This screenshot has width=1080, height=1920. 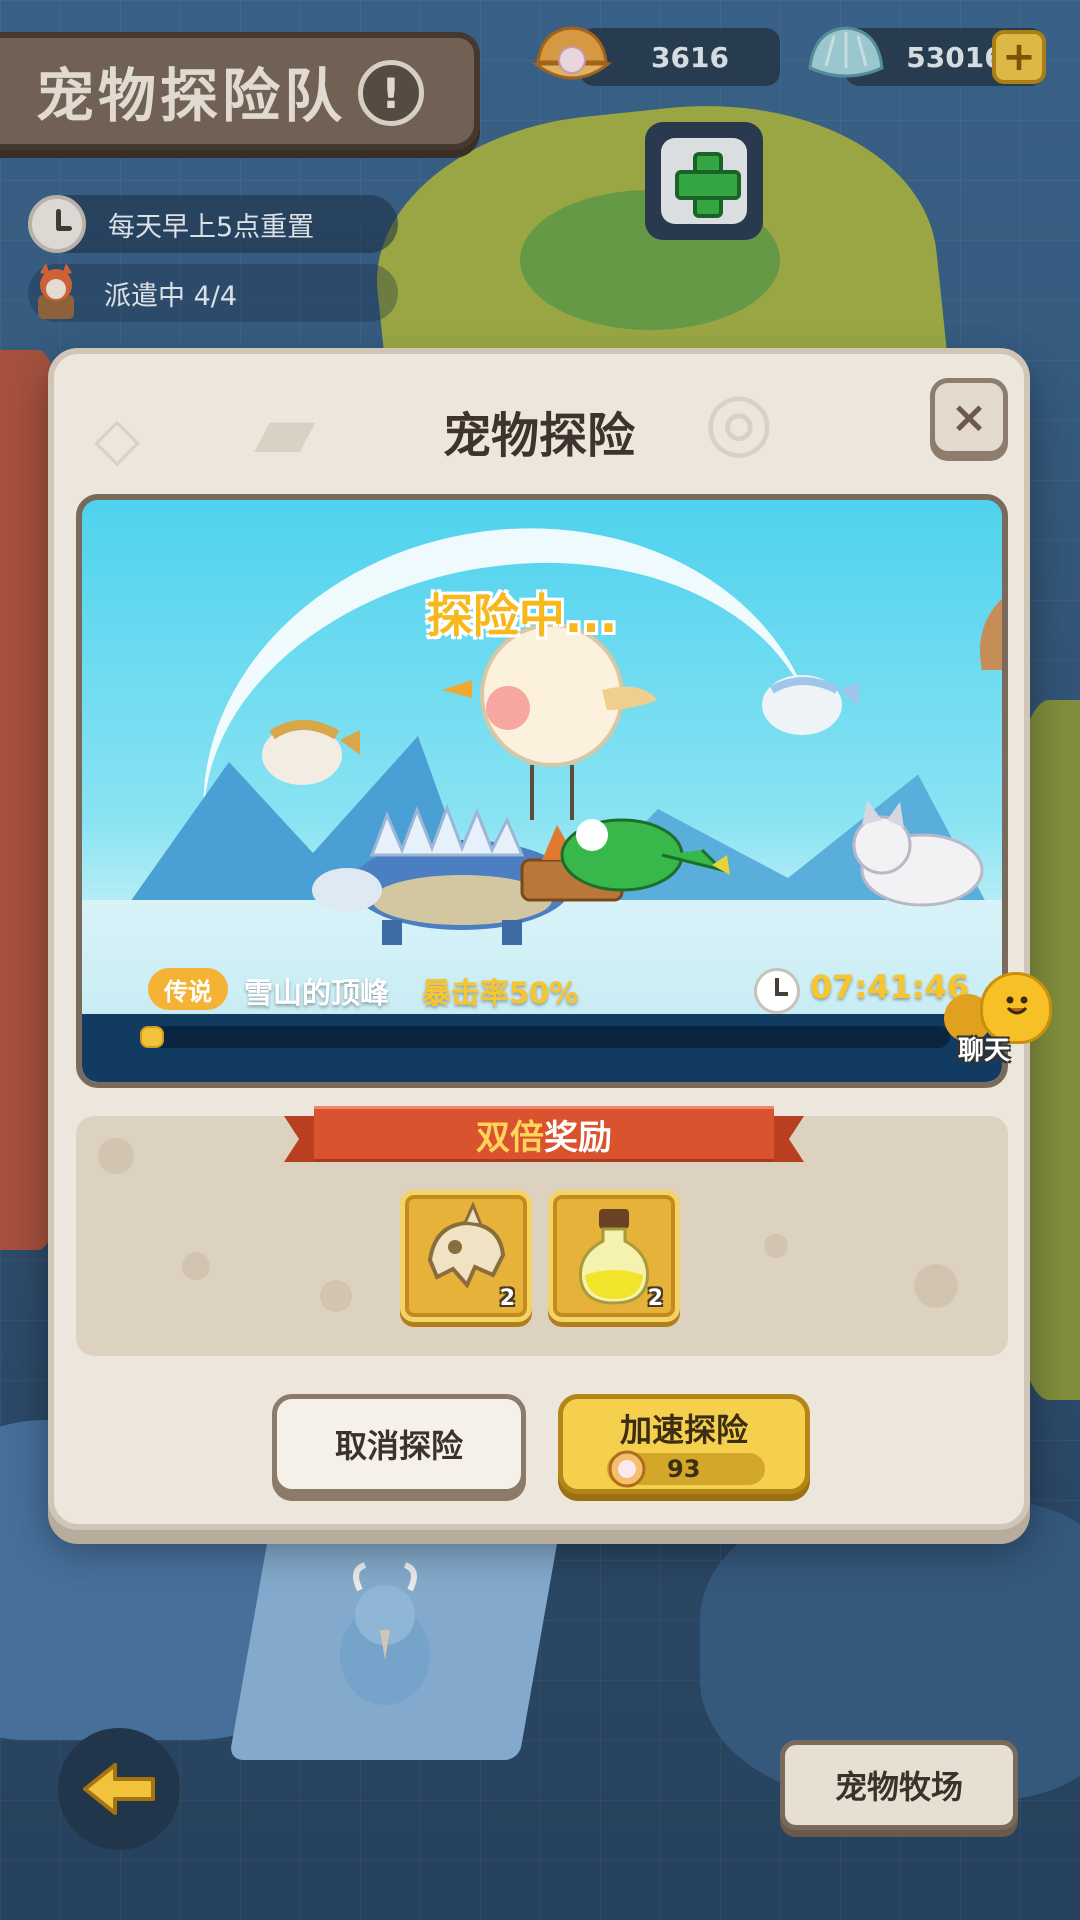 What do you see at coordinates (984, 1051) in the screenshot?
I see `chat-label: 聊天` at bounding box center [984, 1051].